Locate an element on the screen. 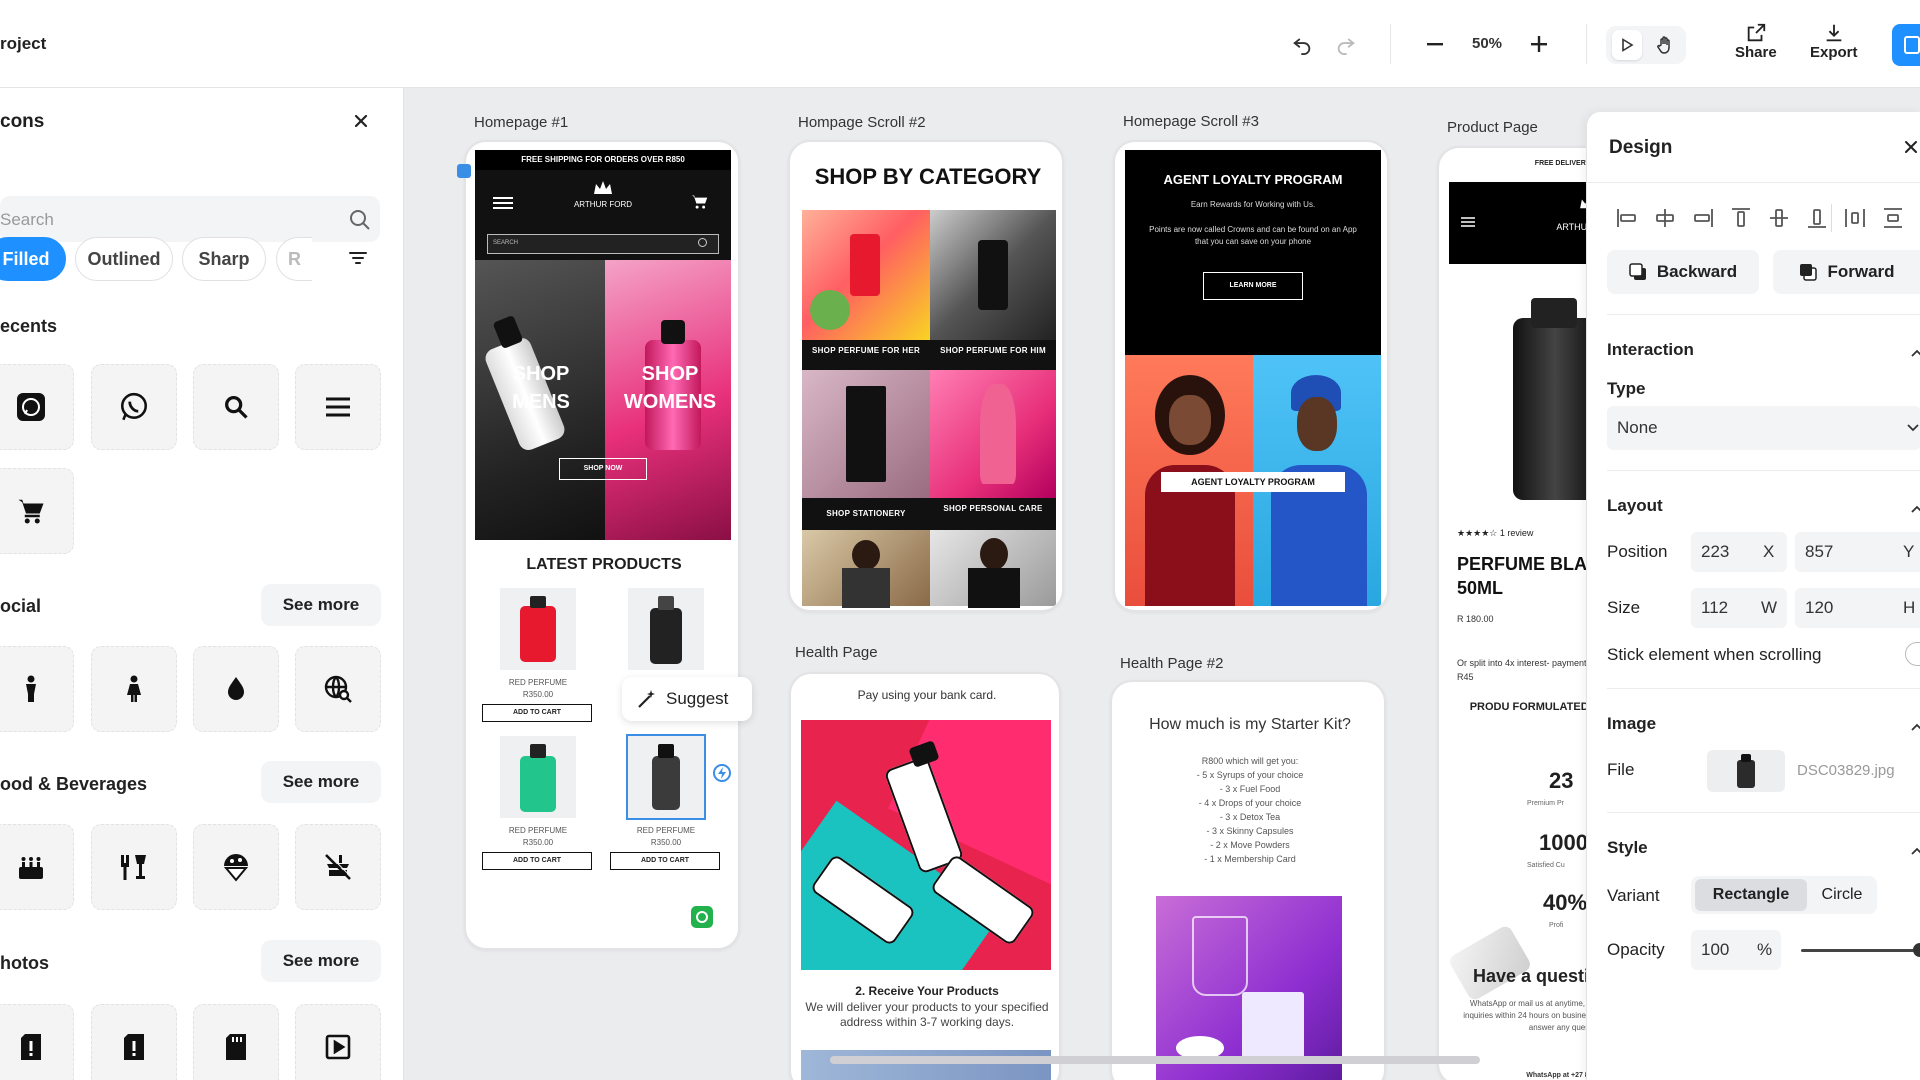  filter-rounded: R is located at coordinates (294, 259).